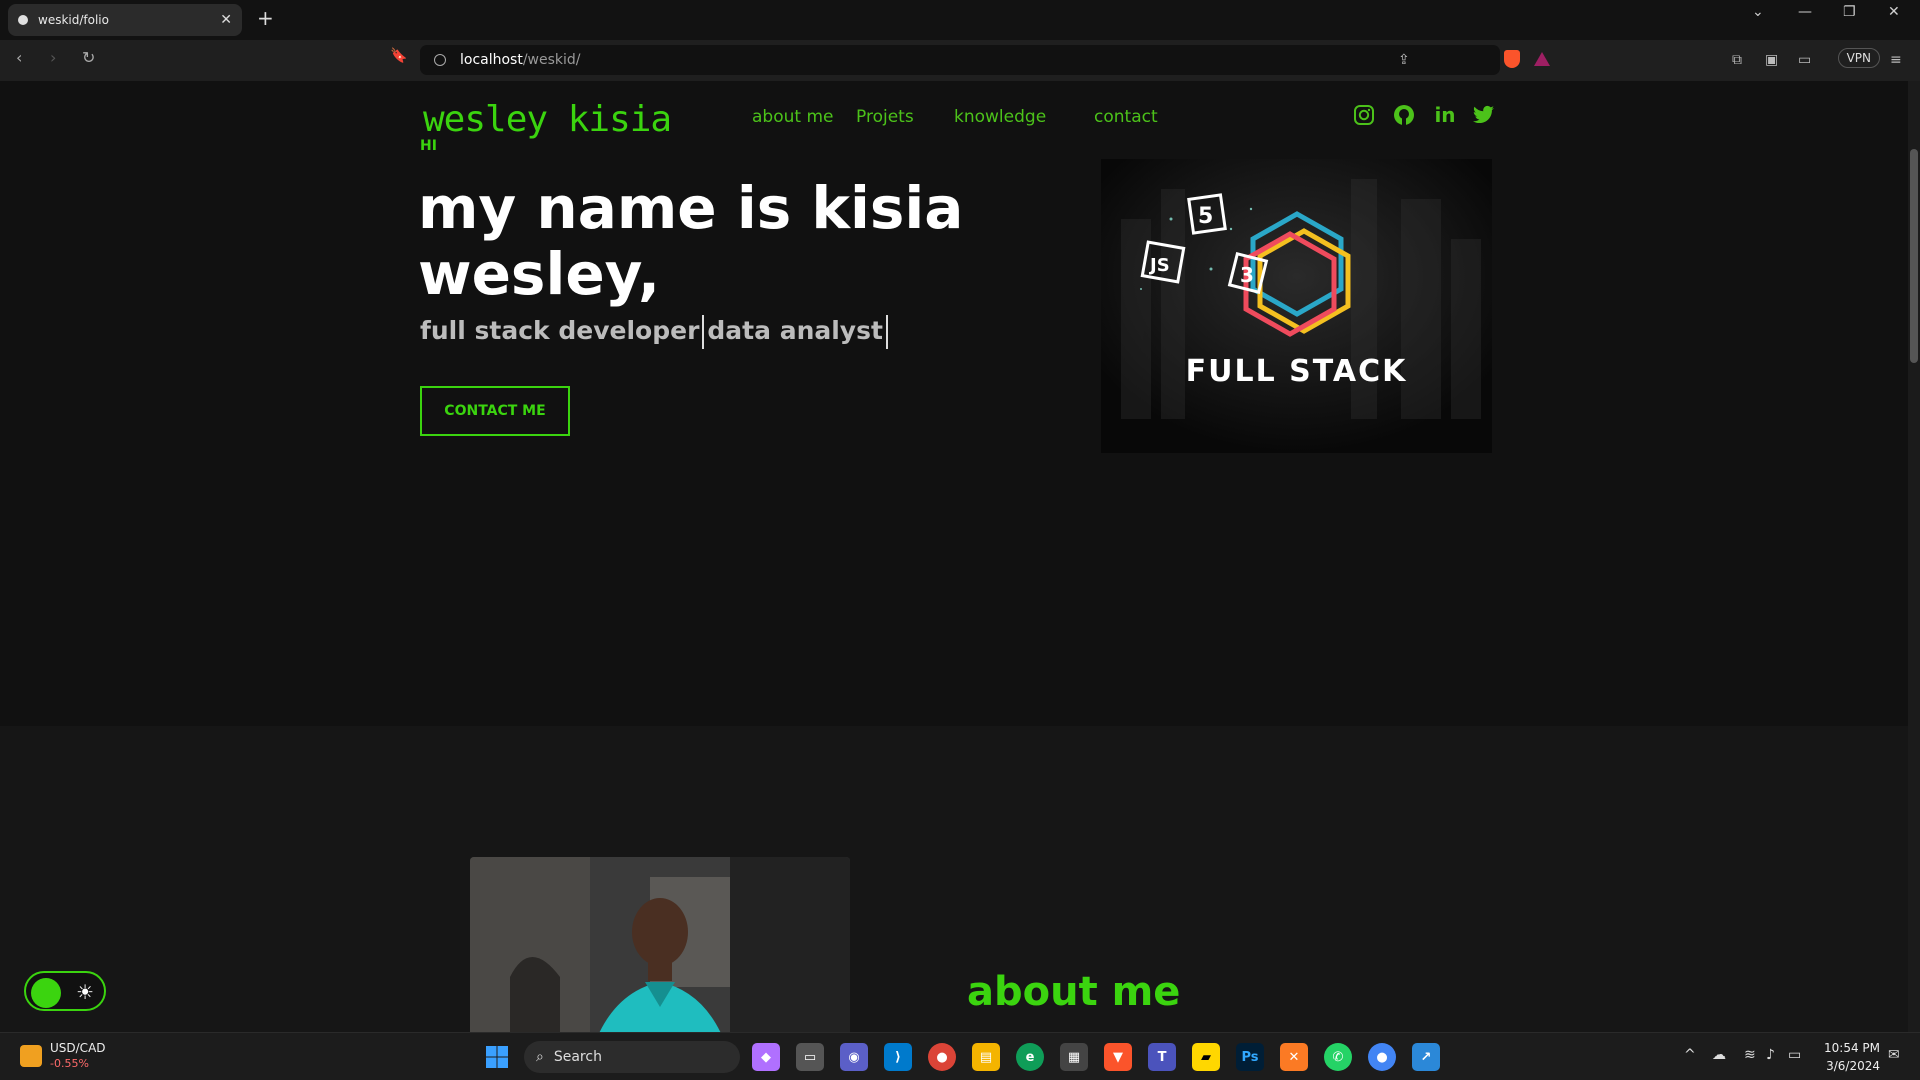  Describe the element at coordinates (1690, 1055) in the screenshot. I see `chevron-up-icon: ^` at that location.